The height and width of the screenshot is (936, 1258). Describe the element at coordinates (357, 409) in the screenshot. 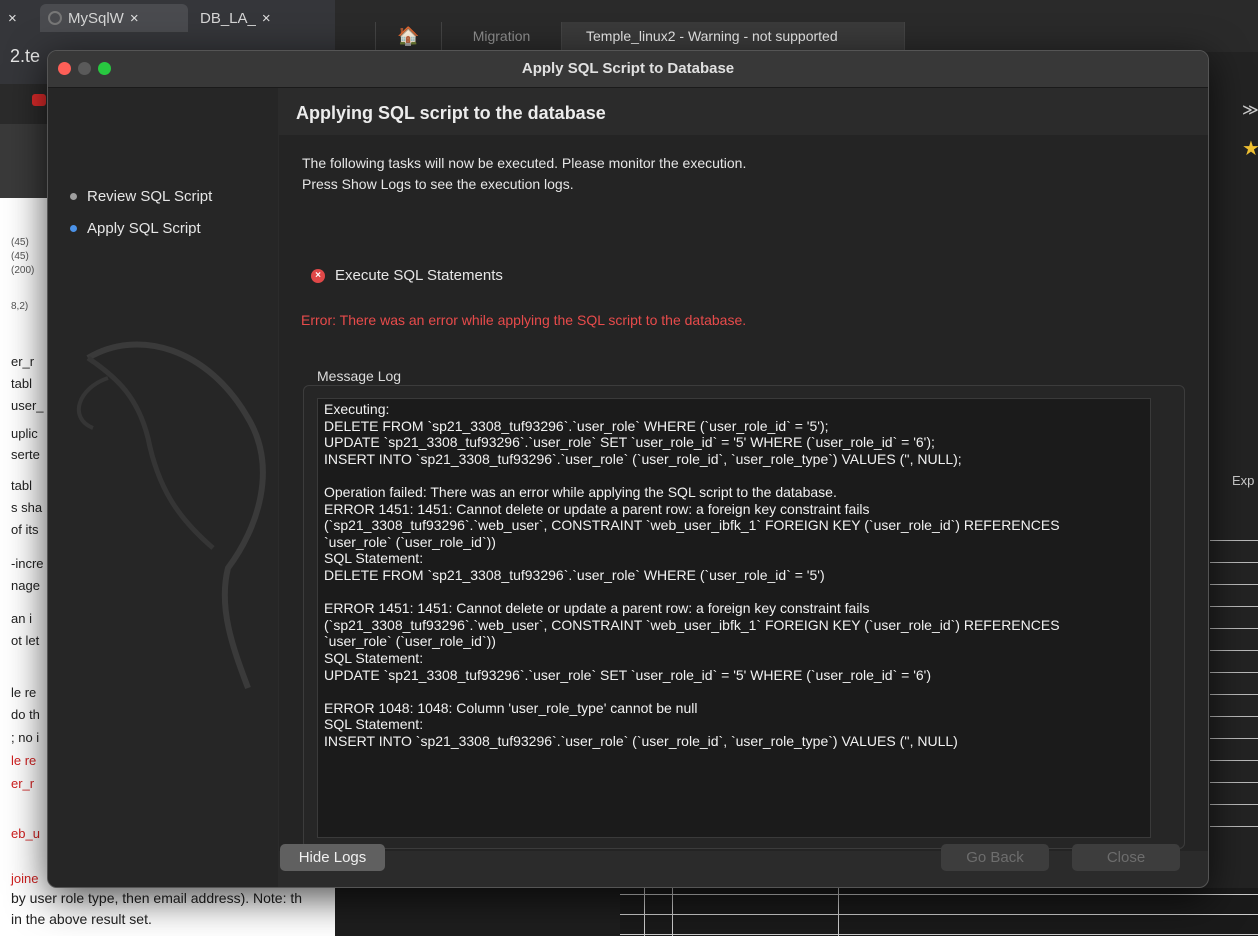

I see `log-line: Executing:` at that location.